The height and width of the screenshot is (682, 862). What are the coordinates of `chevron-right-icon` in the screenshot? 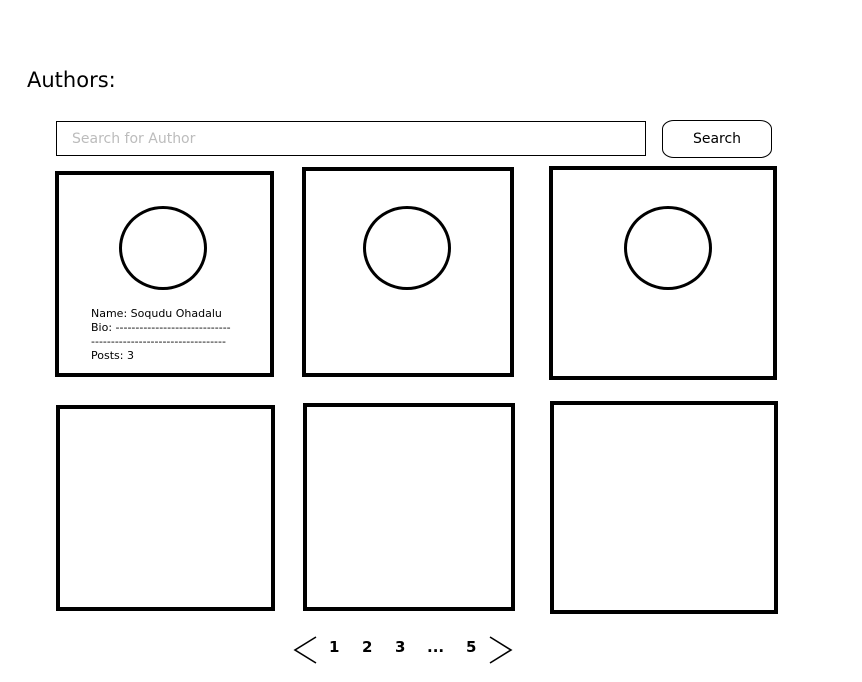 It's located at (501, 650).